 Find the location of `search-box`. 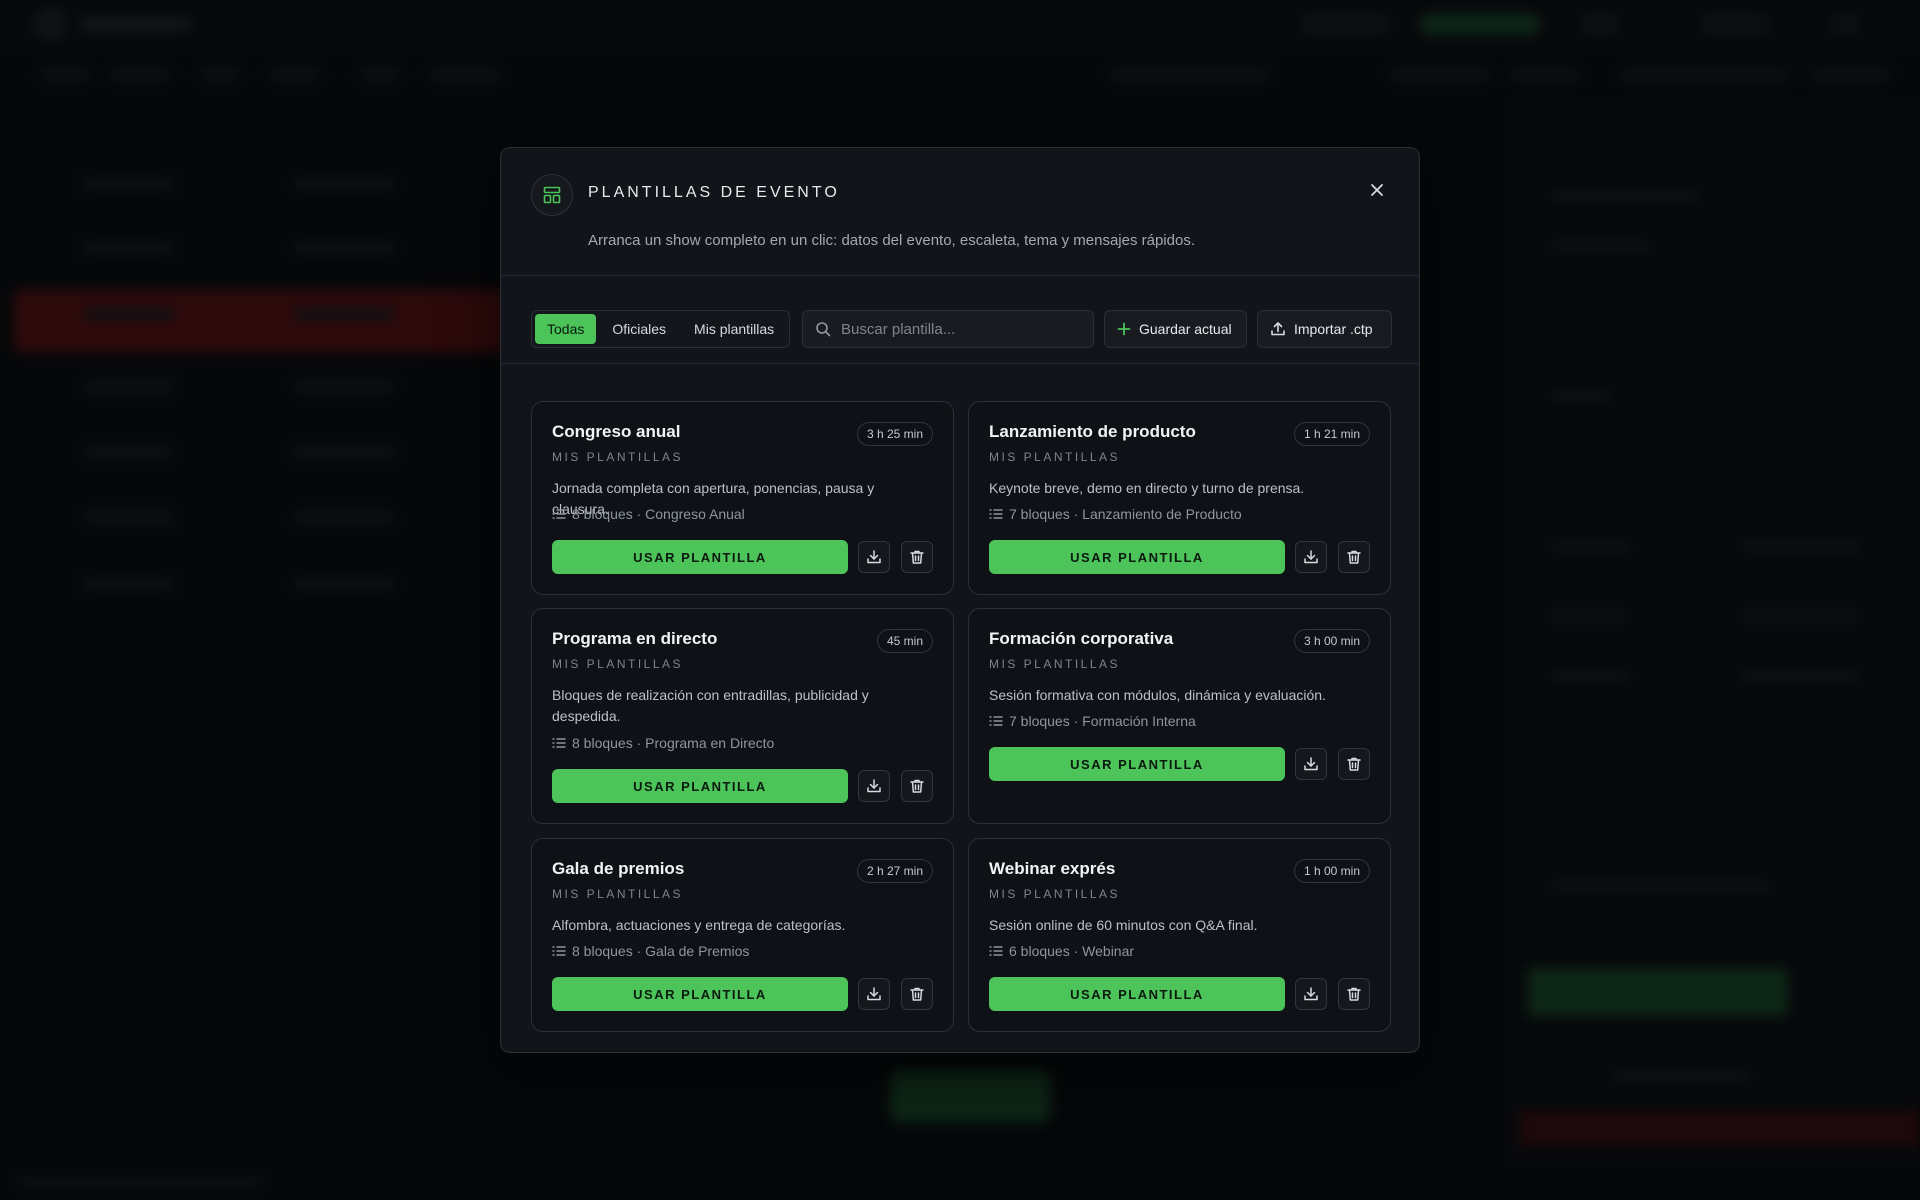

search-box is located at coordinates (948, 329).